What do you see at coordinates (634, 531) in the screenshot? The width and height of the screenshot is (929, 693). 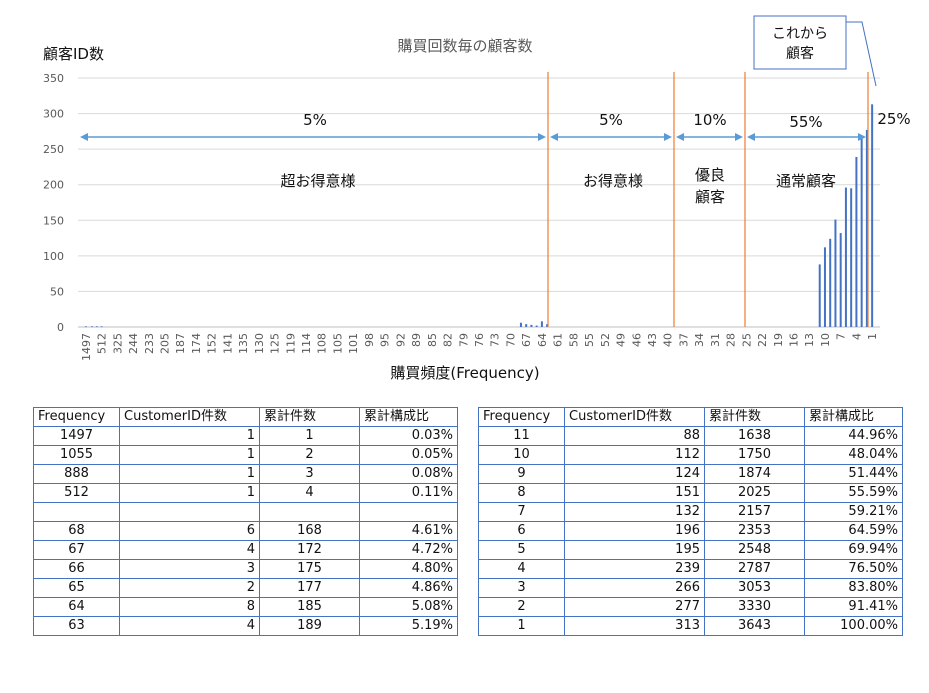 I see `cell-customer-count: 196` at bounding box center [634, 531].